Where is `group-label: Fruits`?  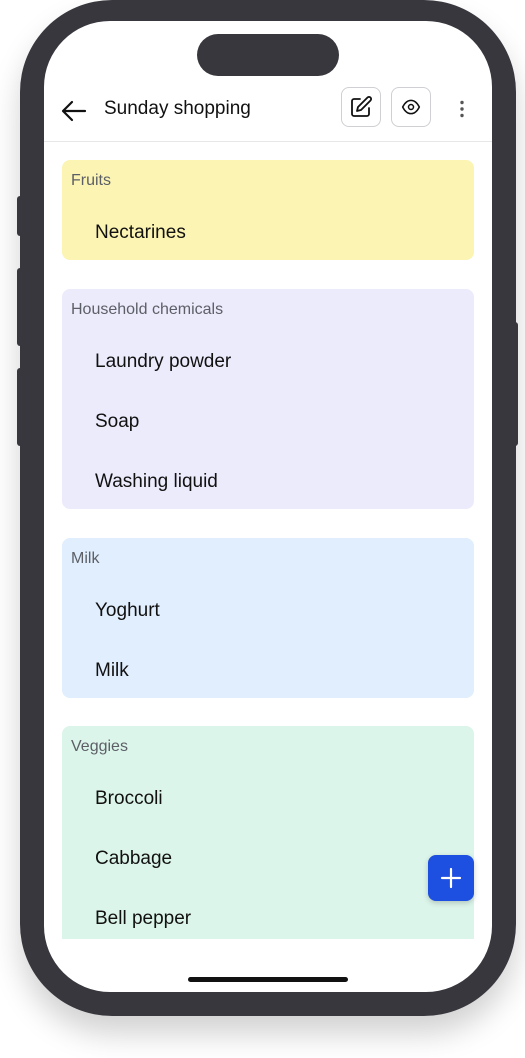
group-label: Fruits is located at coordinates (91, 180).